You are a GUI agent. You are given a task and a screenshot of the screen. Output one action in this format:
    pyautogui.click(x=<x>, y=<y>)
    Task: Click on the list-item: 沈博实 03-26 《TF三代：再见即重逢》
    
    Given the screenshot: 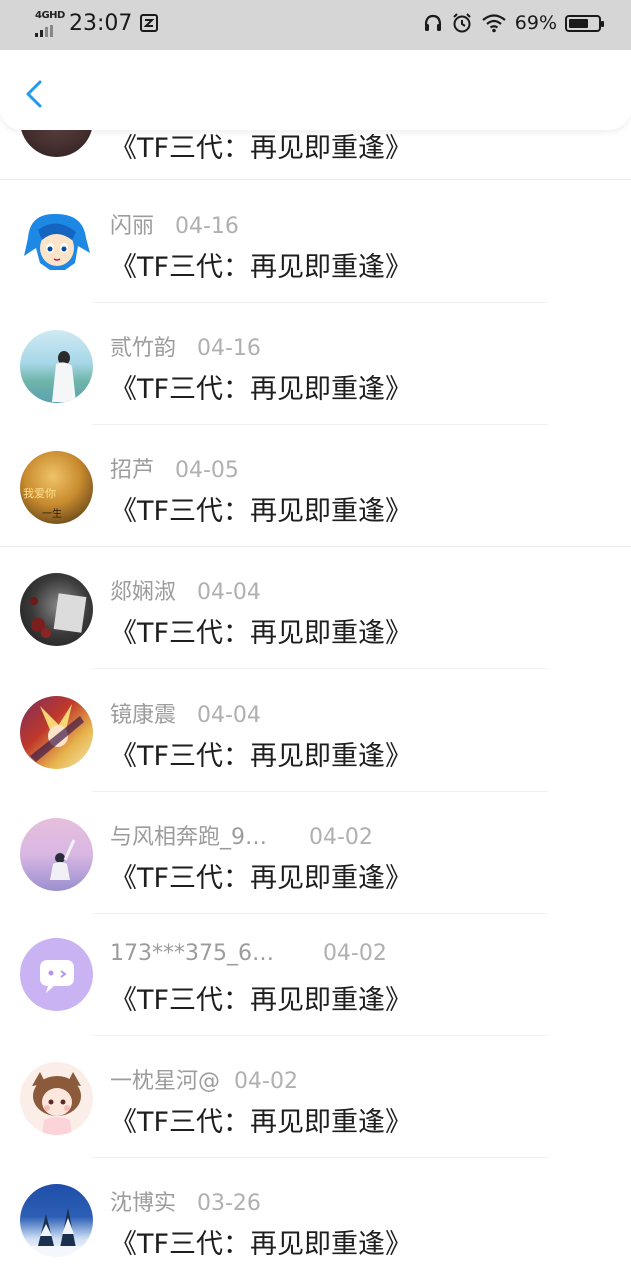 What is the action you would take?
    pyautogui.click(x=315, y=1219)
    